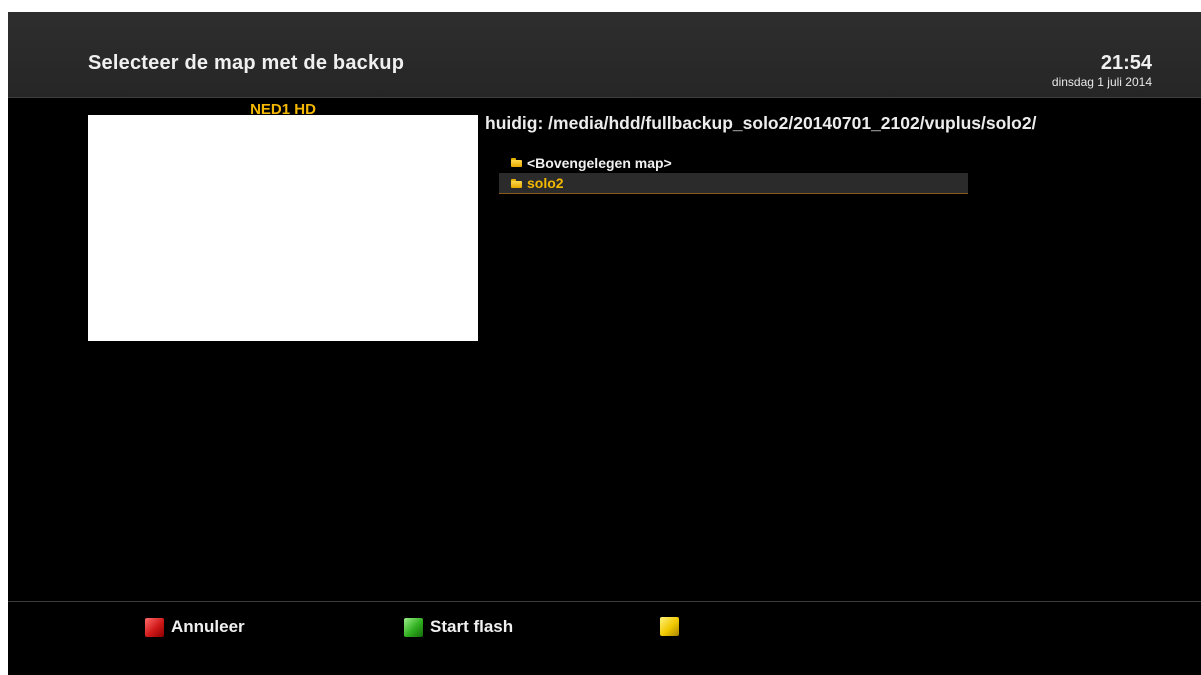 The width and height of the screenshot is (1201, 675). I want to click on green-key-icon, so click(413, 627).